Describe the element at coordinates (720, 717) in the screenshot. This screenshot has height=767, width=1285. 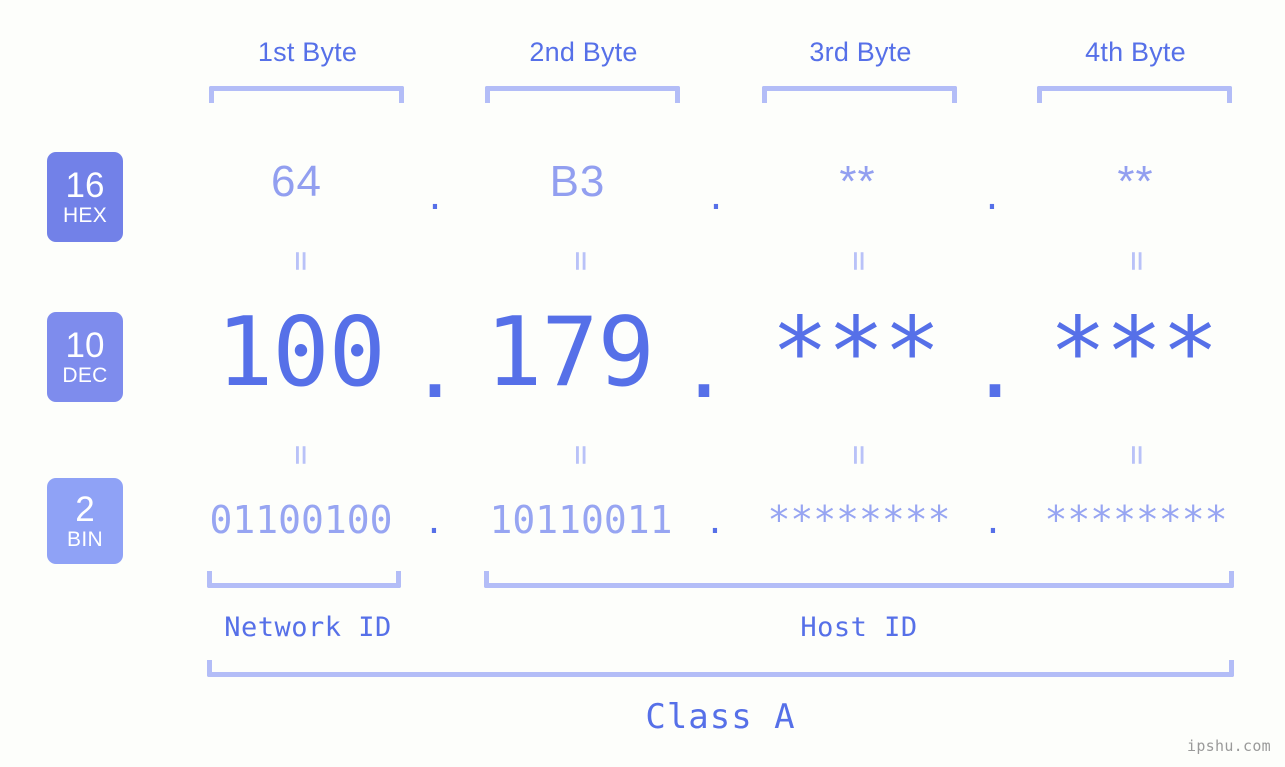
I see `class-label: Class A` at that location.